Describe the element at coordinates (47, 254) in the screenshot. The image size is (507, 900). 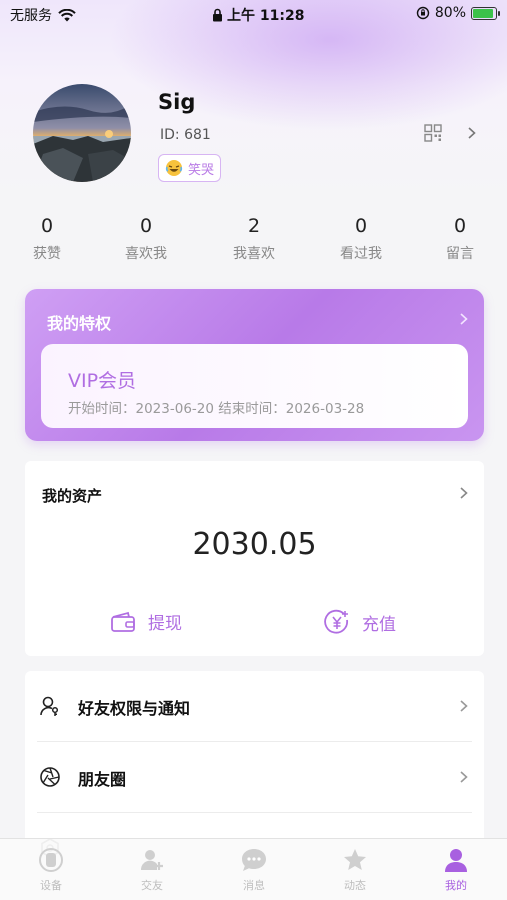
I see `stat-label: 获赞` at that location.